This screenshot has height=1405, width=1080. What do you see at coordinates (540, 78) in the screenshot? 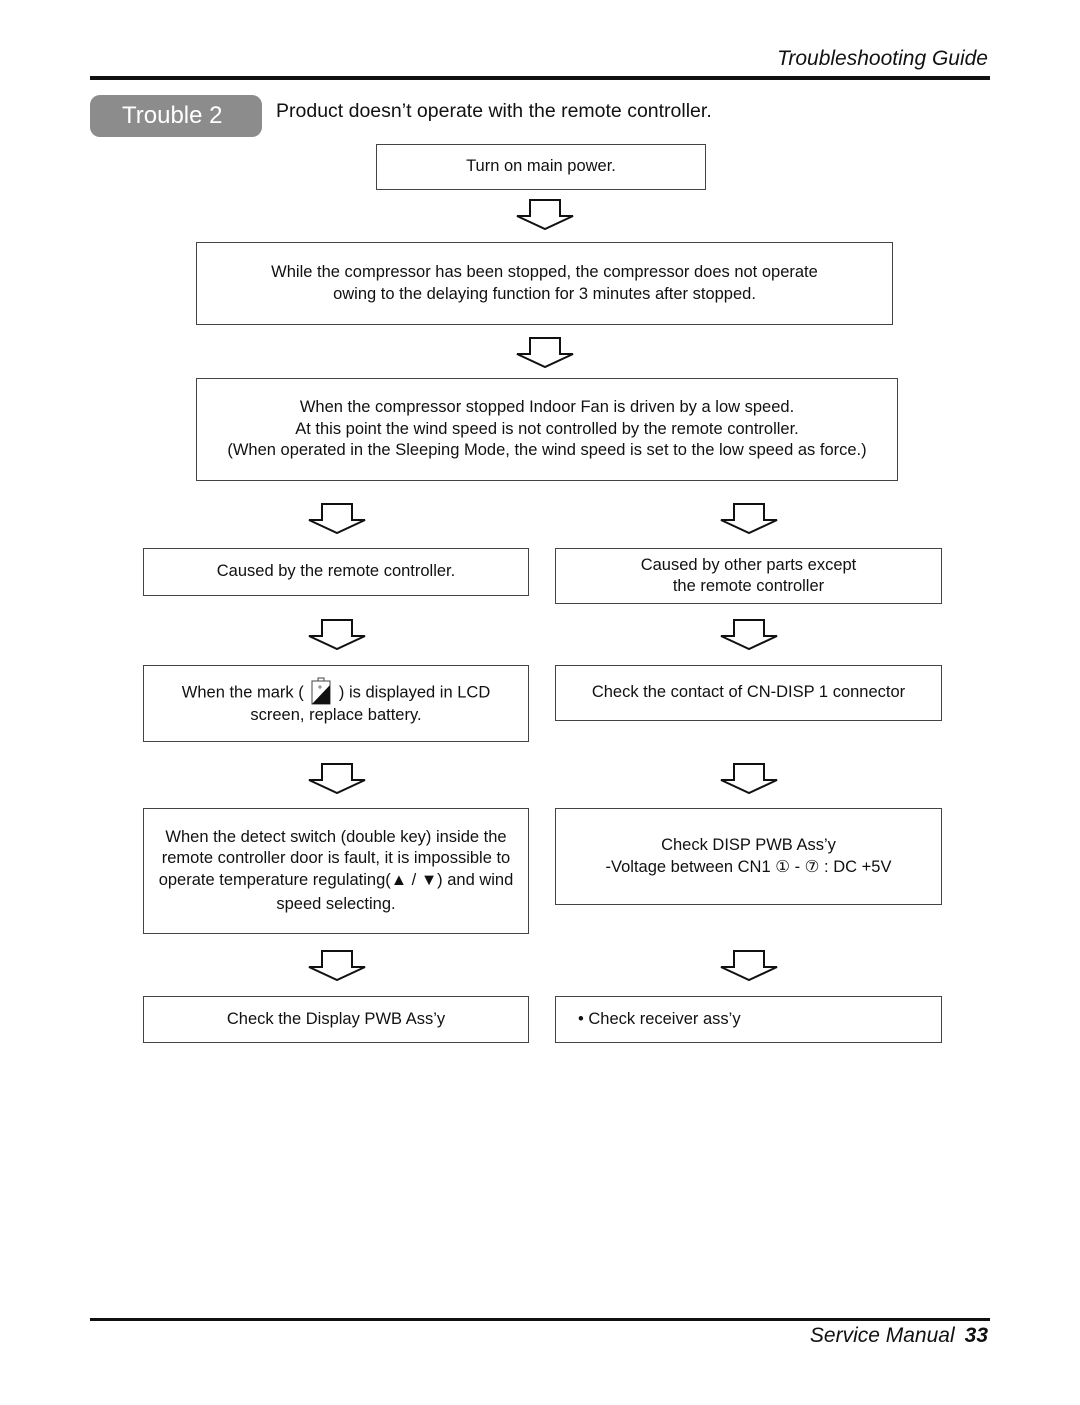
I see `header-rule` at bounding box center [540, 78].